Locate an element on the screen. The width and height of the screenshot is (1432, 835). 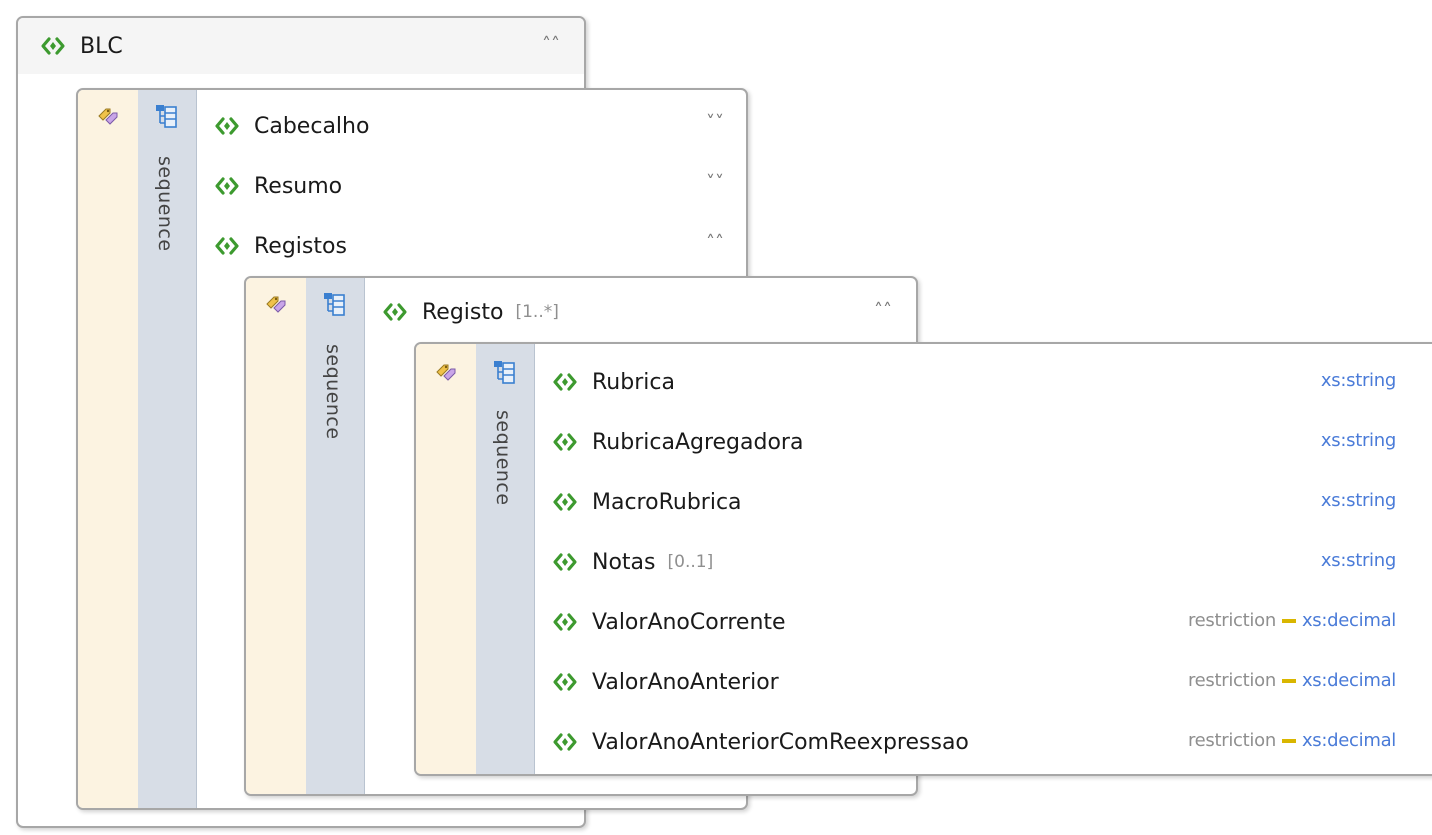
element-name: ValorAnoAnterior is located at coordinates (685, 682).